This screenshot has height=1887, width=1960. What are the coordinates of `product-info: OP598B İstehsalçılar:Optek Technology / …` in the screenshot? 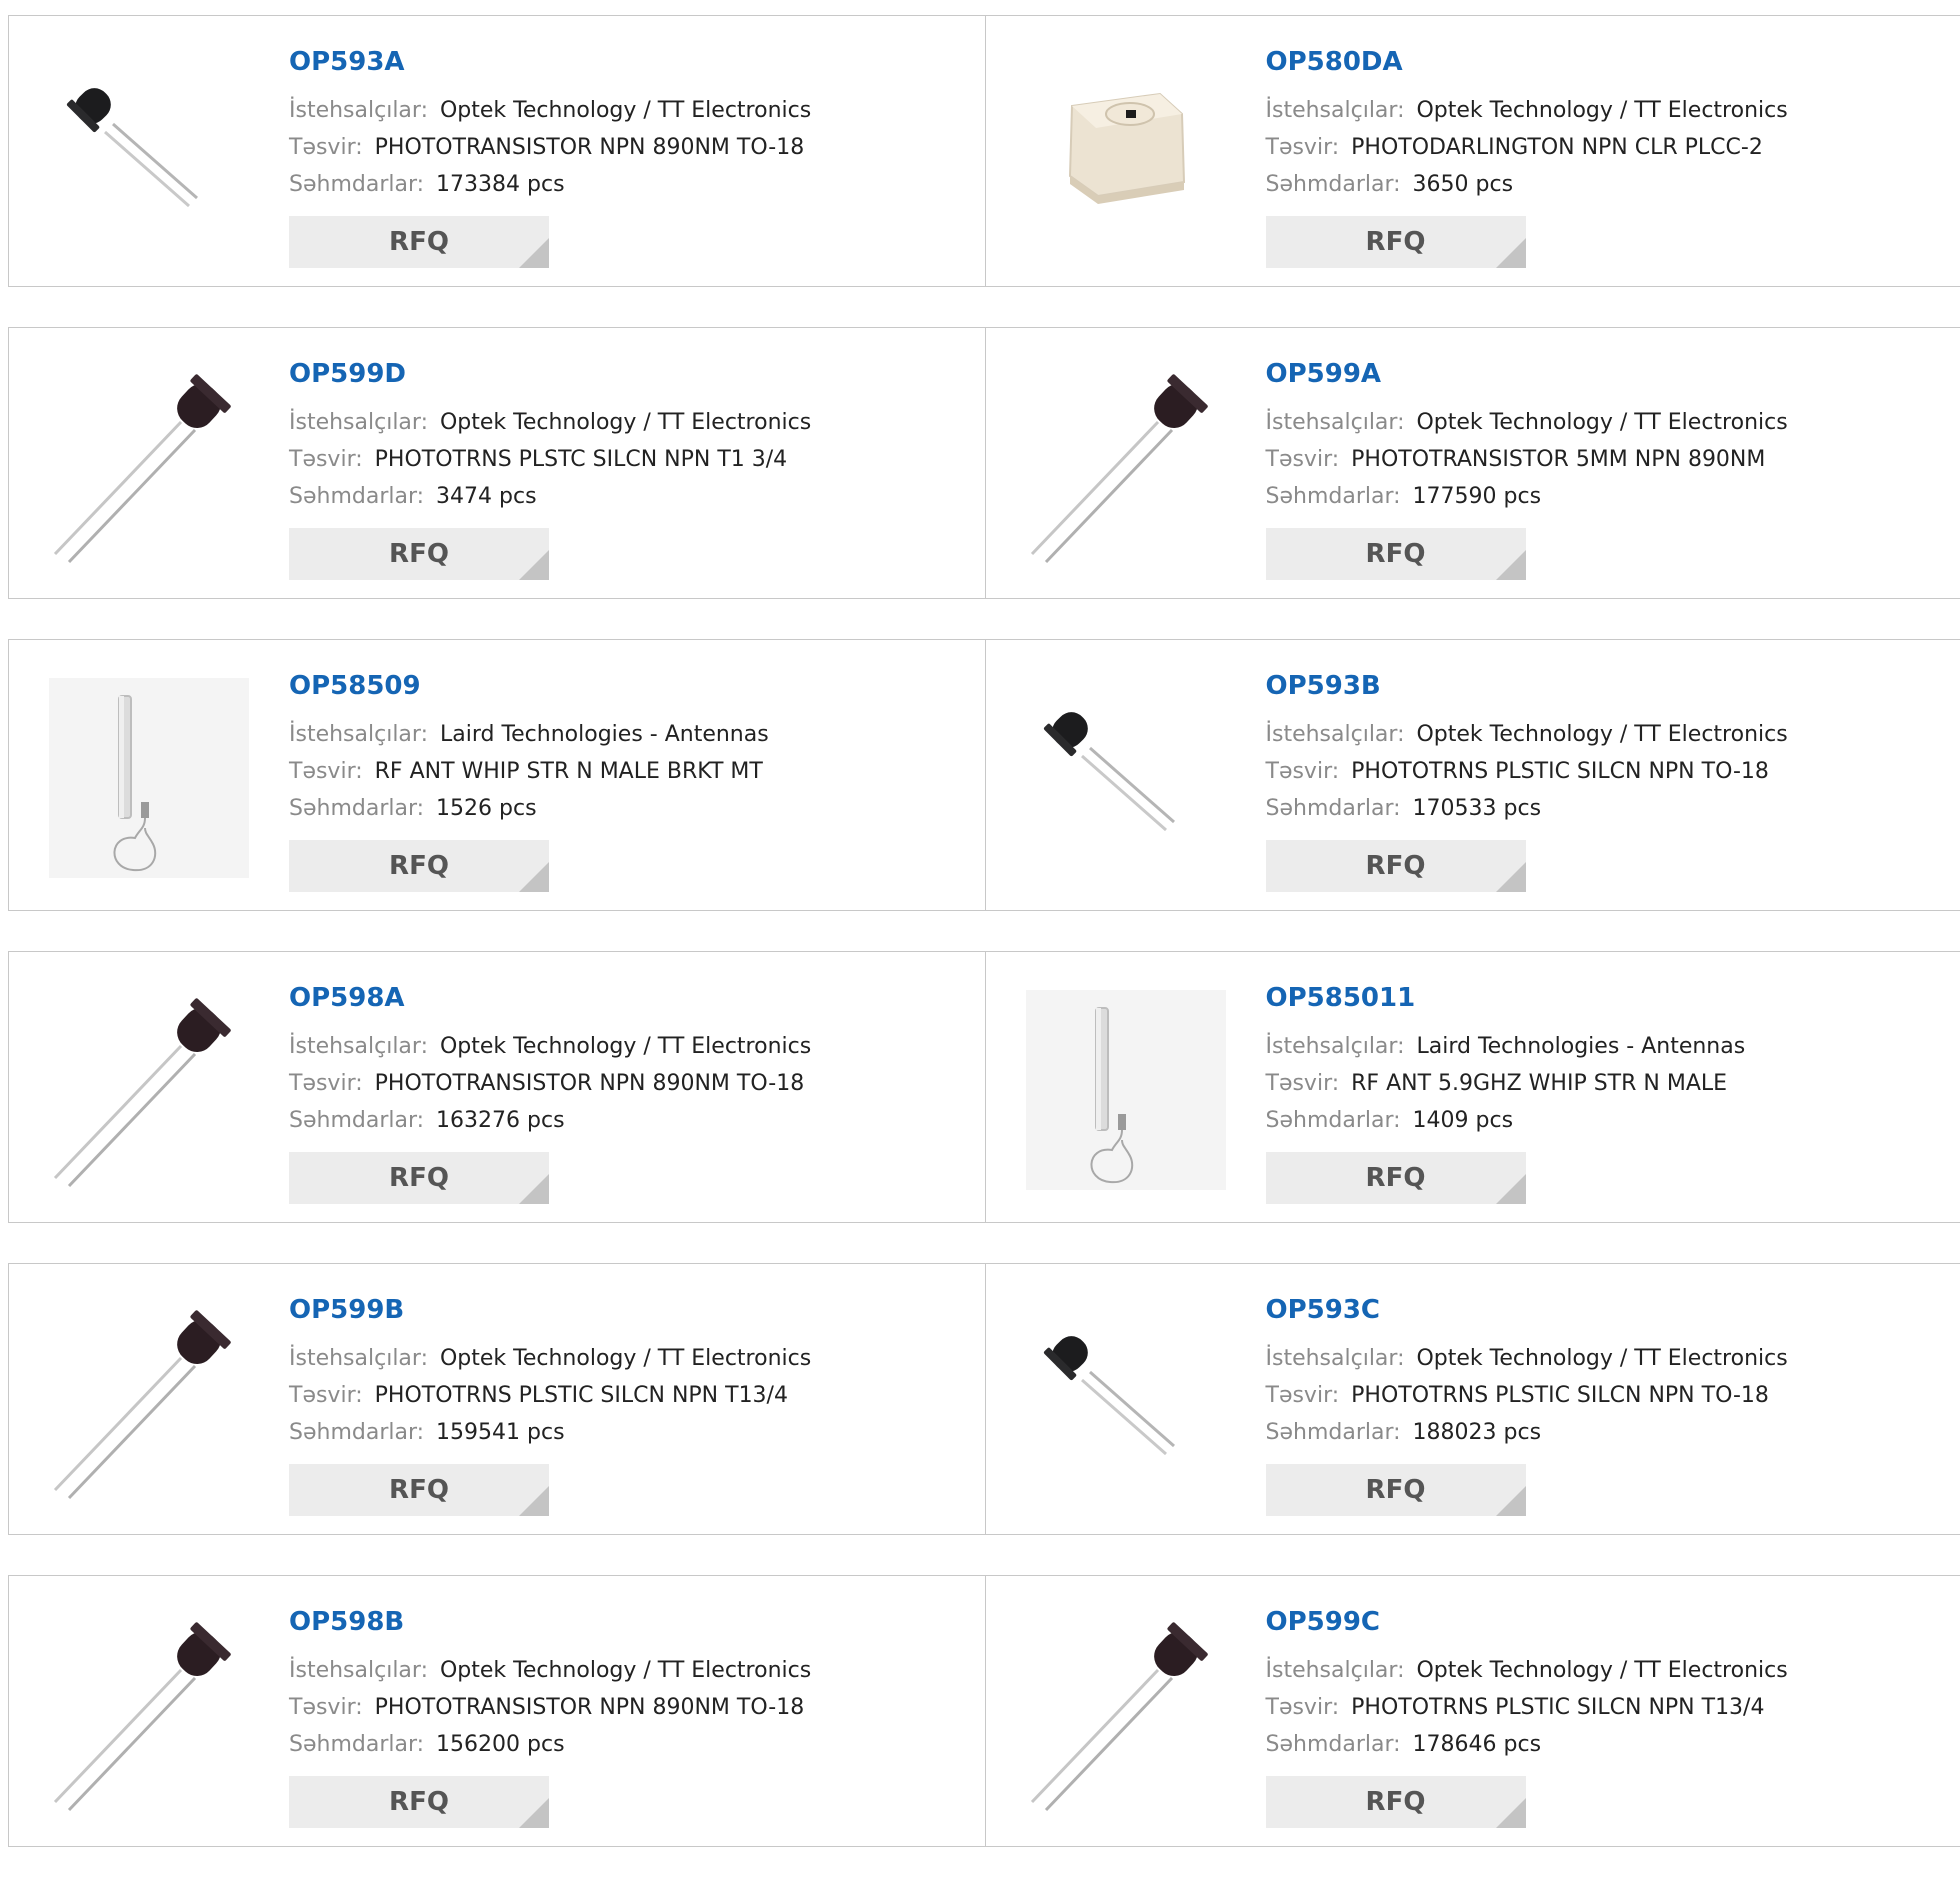 It's located at (550, 1716).